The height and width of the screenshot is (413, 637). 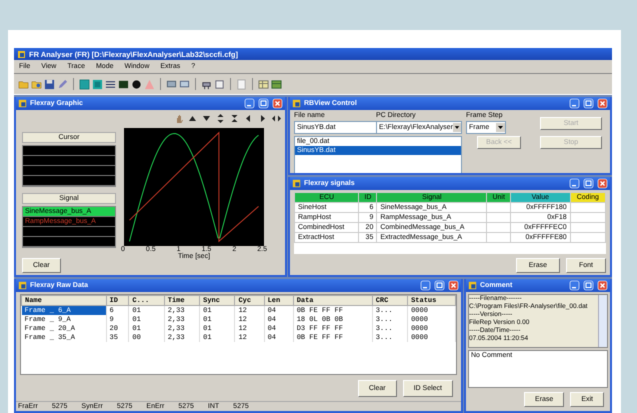 I want to click on lines-icon, so click(x=110, y=84).